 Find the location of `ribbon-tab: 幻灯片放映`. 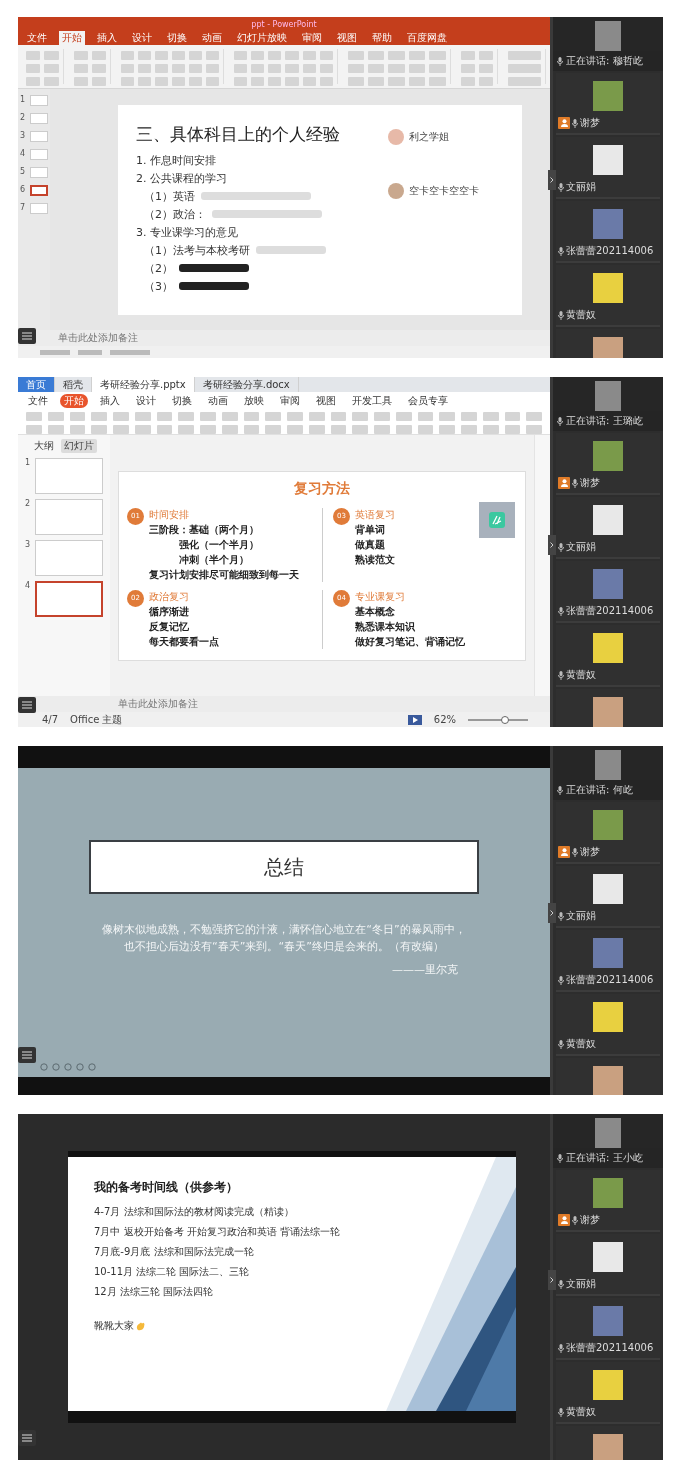

ribbon-tab: 幻灯片放映 is located at coordinates (262, 38).